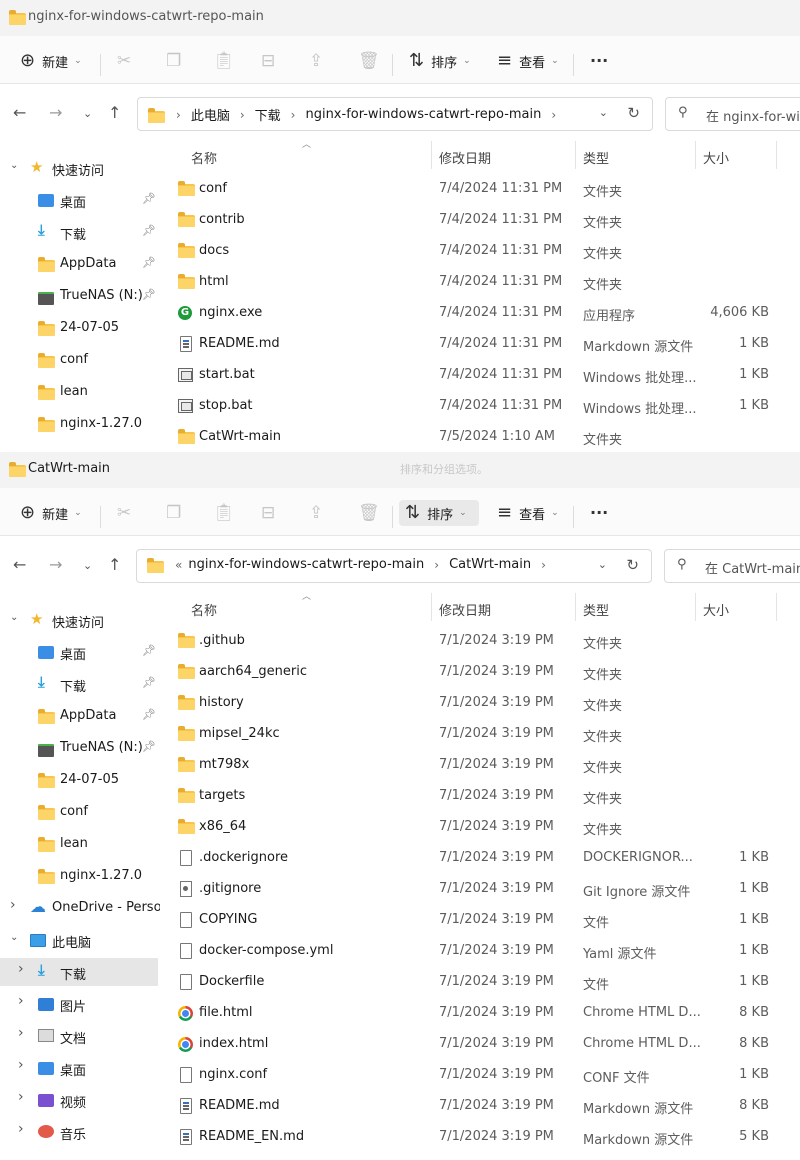 The height and width of the screenshot is (1160, 800). I want to click on file-row: docs 7/4/2024 11:31 PM 文件夹, so click(480, 251).